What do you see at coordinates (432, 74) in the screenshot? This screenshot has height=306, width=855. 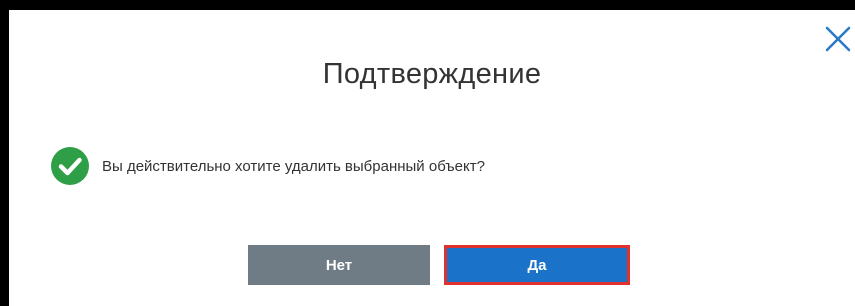 I see `dialog-title: Подтверждение` at bounding box center [432, 74].